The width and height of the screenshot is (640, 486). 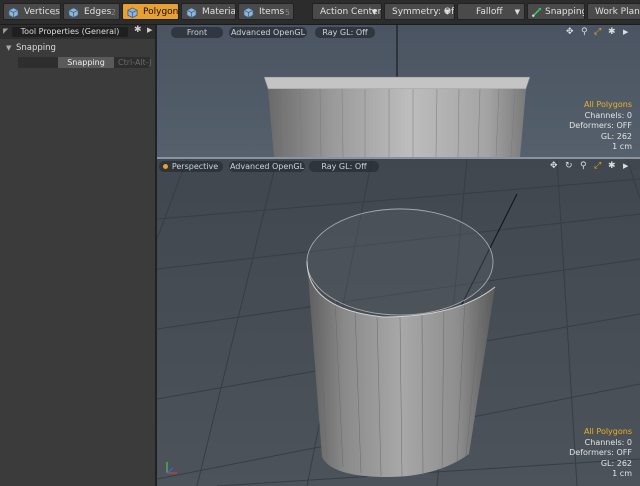 What do you see at coordinates (36, 48) in the screenshot?
I see `snapping-section-label: Snapping` at bounding box center [36, 48].